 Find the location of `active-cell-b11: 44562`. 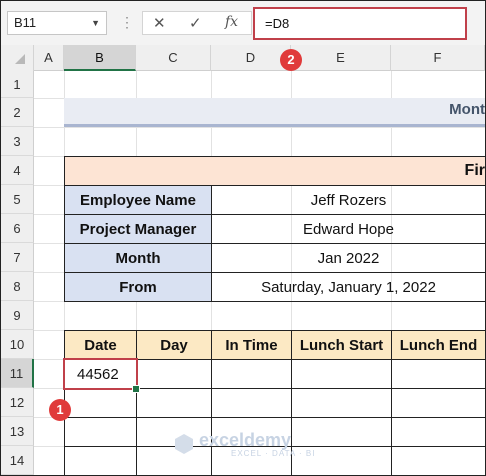

active-cell-b11: 44562 is located at coordinates (100, 374).